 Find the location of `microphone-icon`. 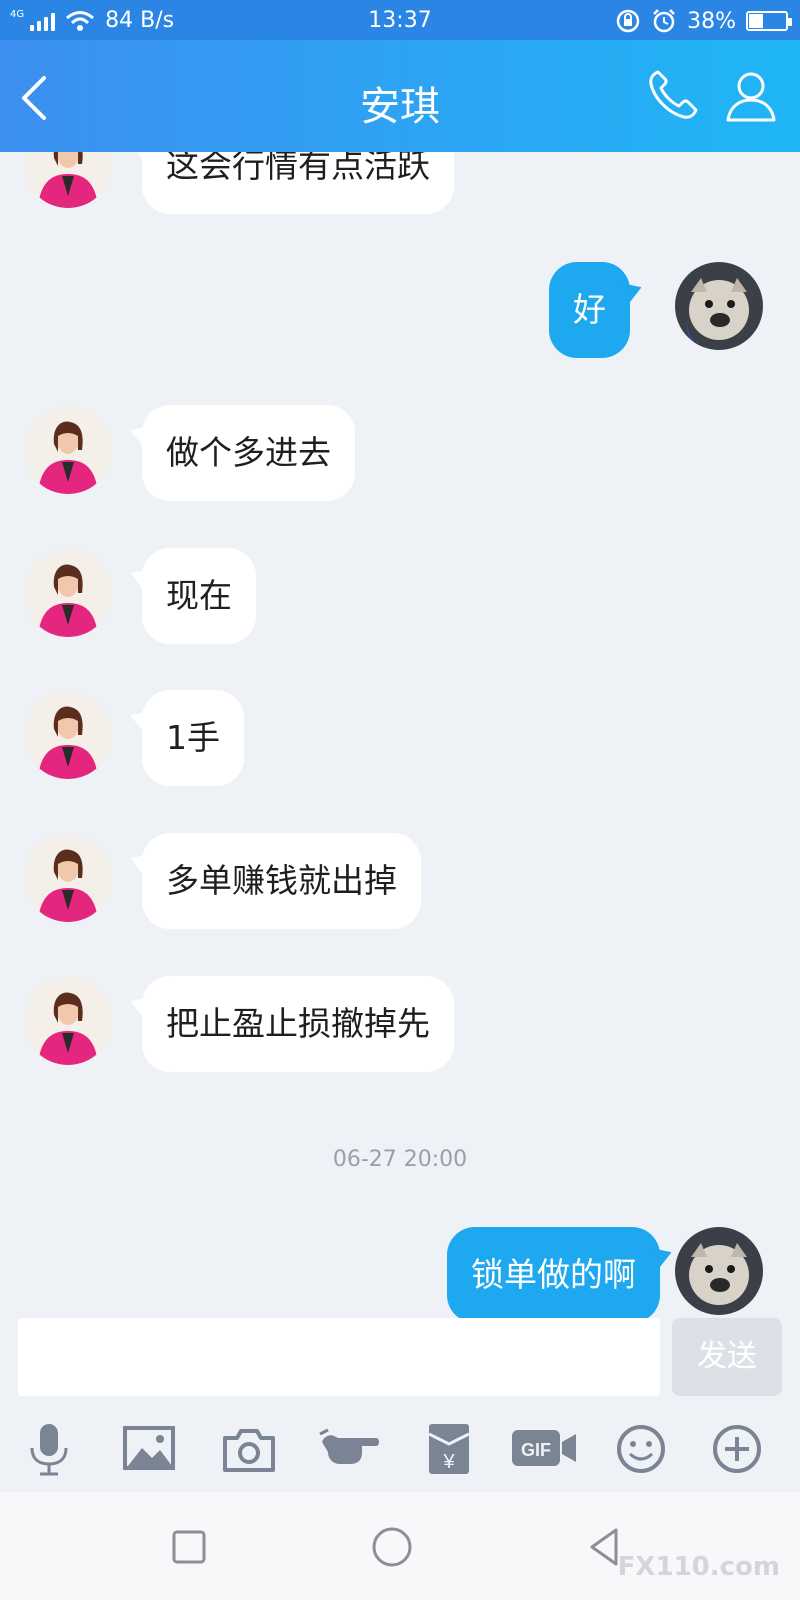

microphone-icon is located at coordinates (49, 1449).